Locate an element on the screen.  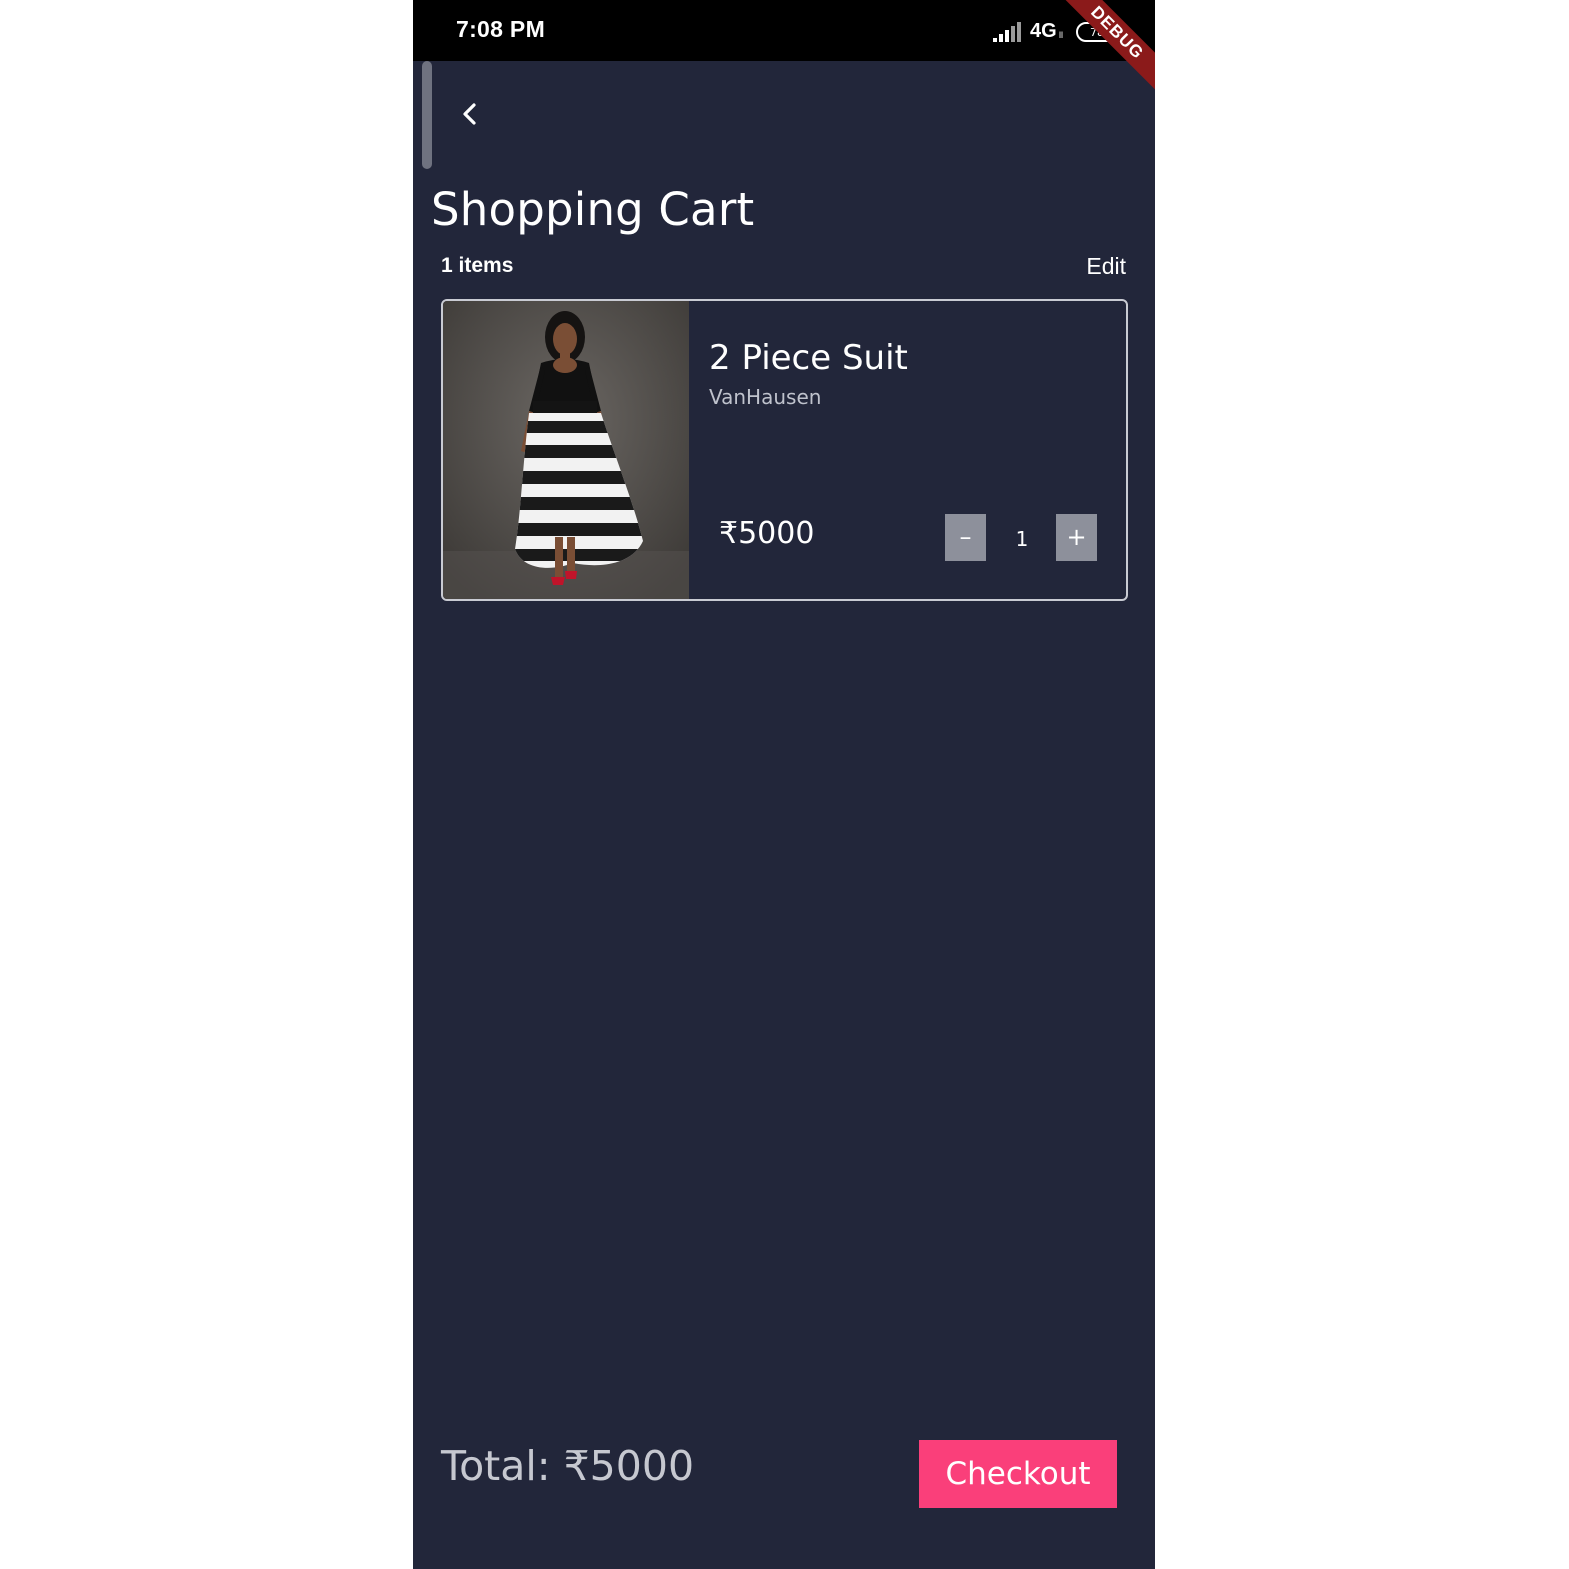
status-bar: 7:08 PM 4G ll 78 DEBUG is located at coordinates (784, 53).